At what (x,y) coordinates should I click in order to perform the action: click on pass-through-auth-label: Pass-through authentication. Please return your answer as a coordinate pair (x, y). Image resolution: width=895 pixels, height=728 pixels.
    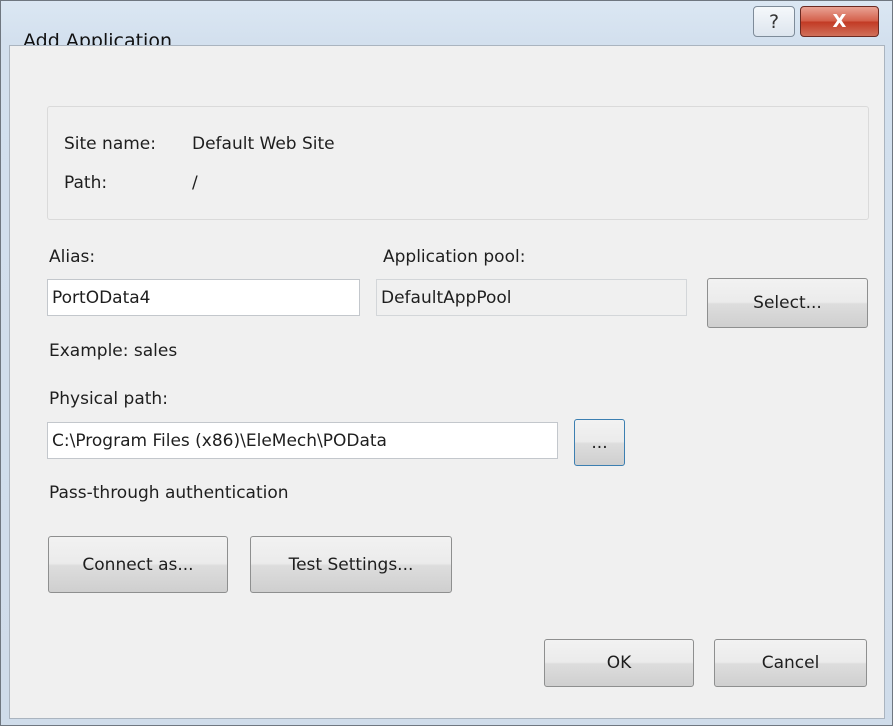
    Looking at the image, I should click on (169, 493).